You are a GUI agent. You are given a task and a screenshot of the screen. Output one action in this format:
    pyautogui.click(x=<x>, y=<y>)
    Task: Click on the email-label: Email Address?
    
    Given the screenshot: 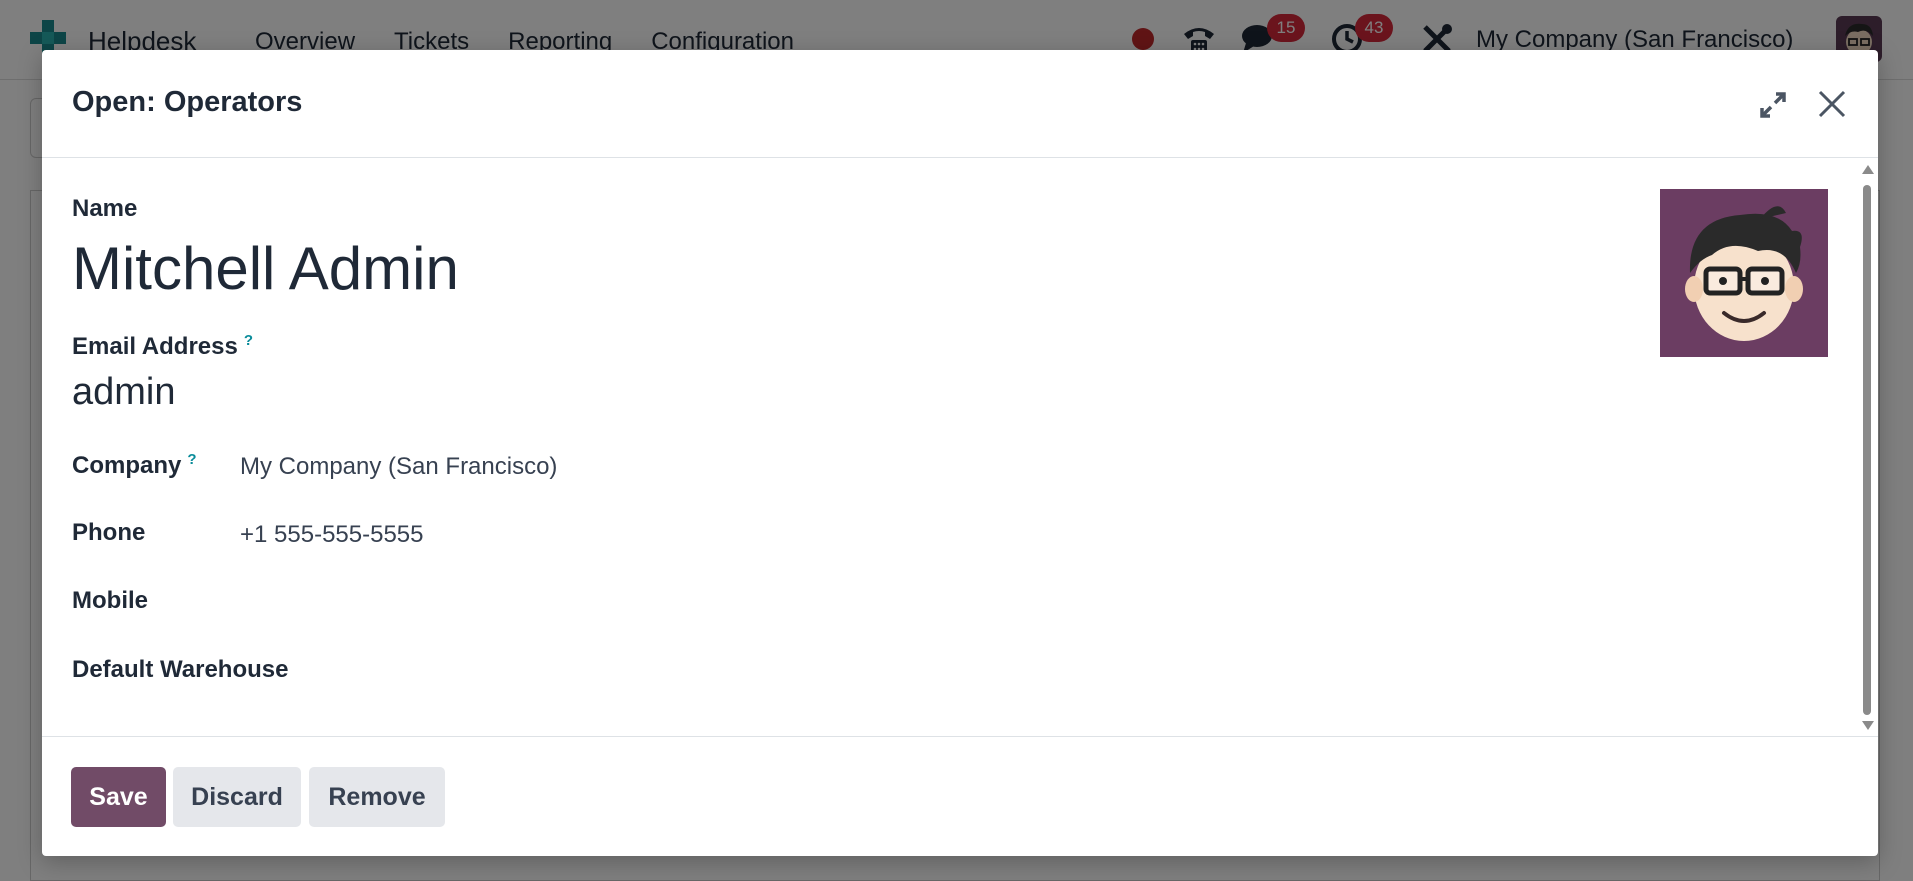 What is the action you would take?
    pyautogui.click(x=162, y=346)
    